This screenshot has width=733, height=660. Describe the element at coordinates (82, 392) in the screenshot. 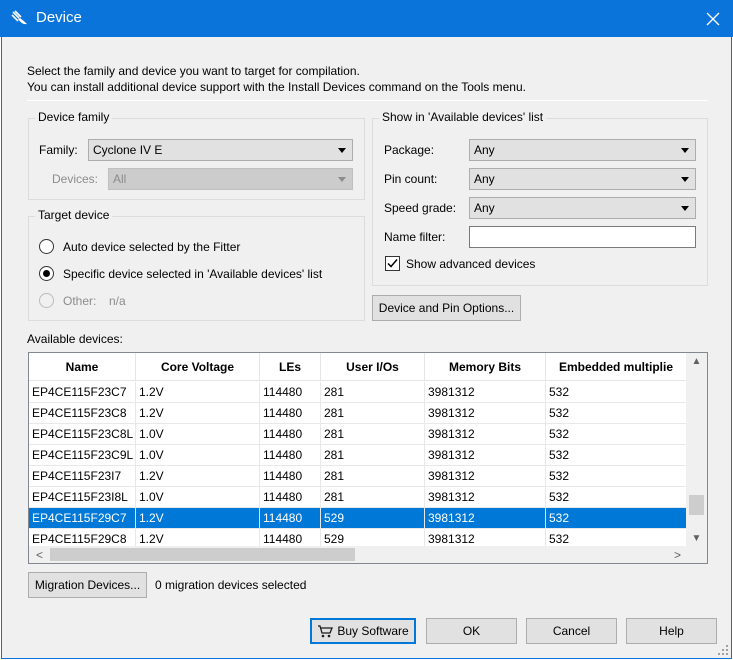

I see `cell-name: EP4CE115F23C7` at that location.